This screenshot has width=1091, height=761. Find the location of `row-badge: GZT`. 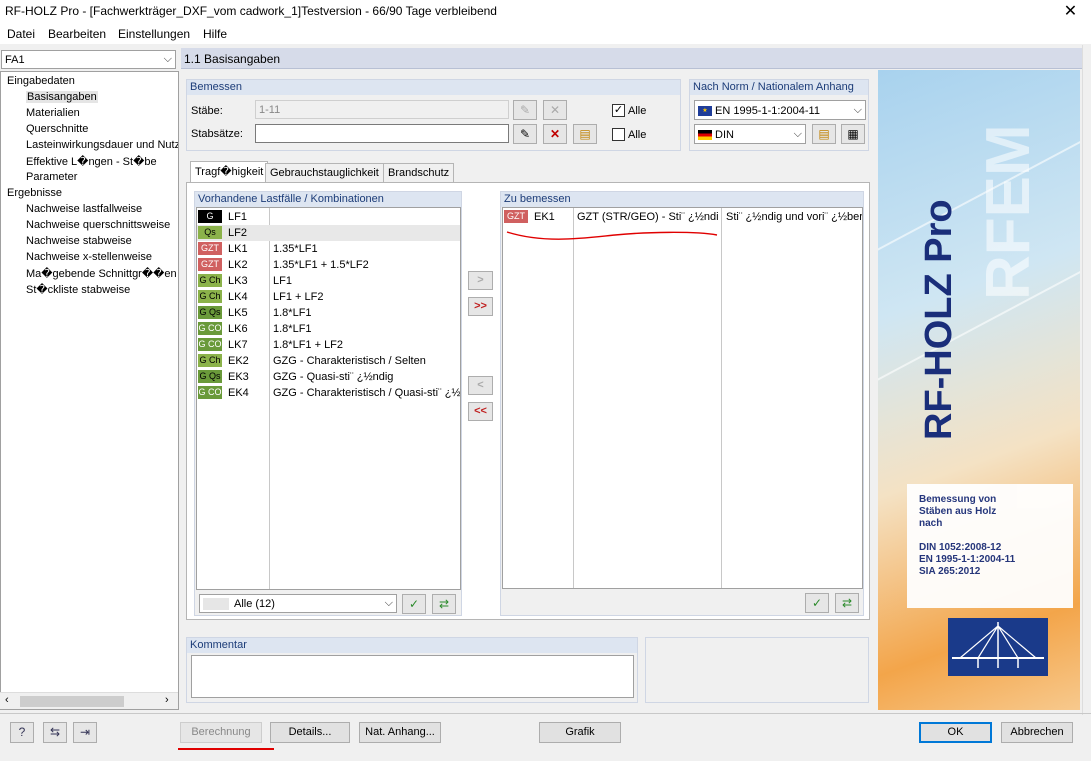

row-badge: GZT is located at coordinates (516, 216).